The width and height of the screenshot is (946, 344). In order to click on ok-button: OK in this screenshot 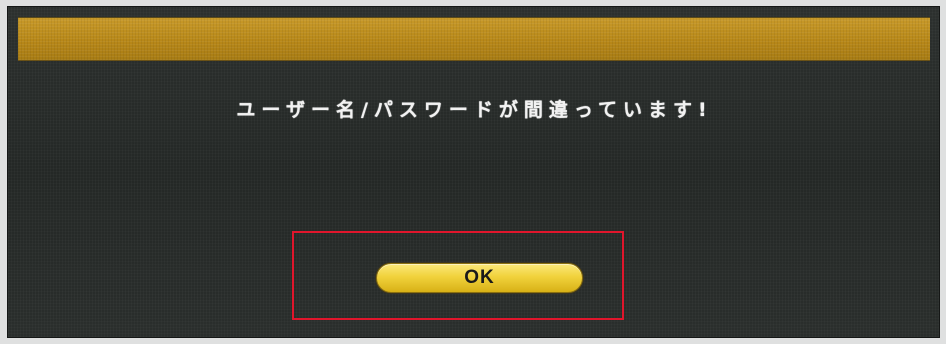, I will do `click(479, 278)`.